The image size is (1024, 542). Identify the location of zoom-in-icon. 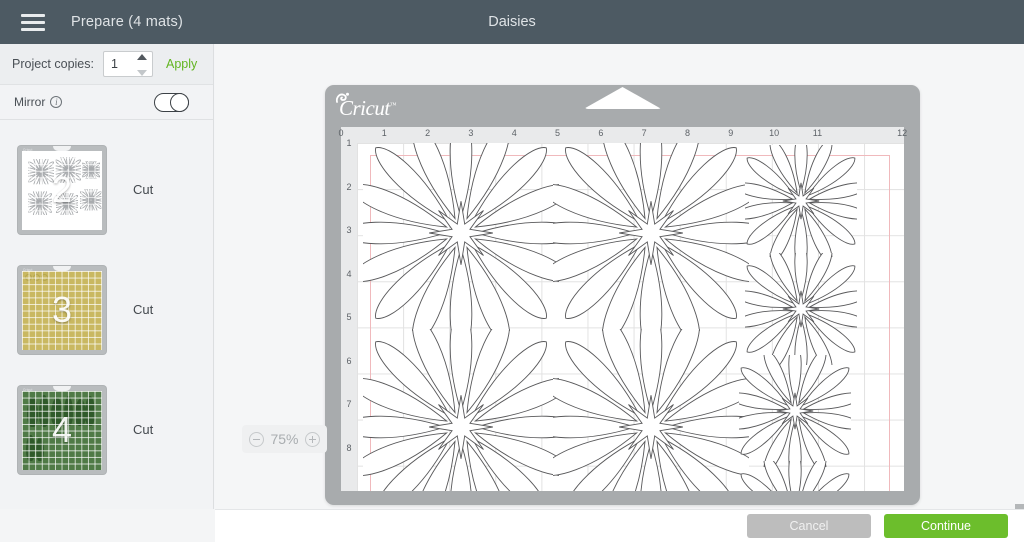
(312, 439).